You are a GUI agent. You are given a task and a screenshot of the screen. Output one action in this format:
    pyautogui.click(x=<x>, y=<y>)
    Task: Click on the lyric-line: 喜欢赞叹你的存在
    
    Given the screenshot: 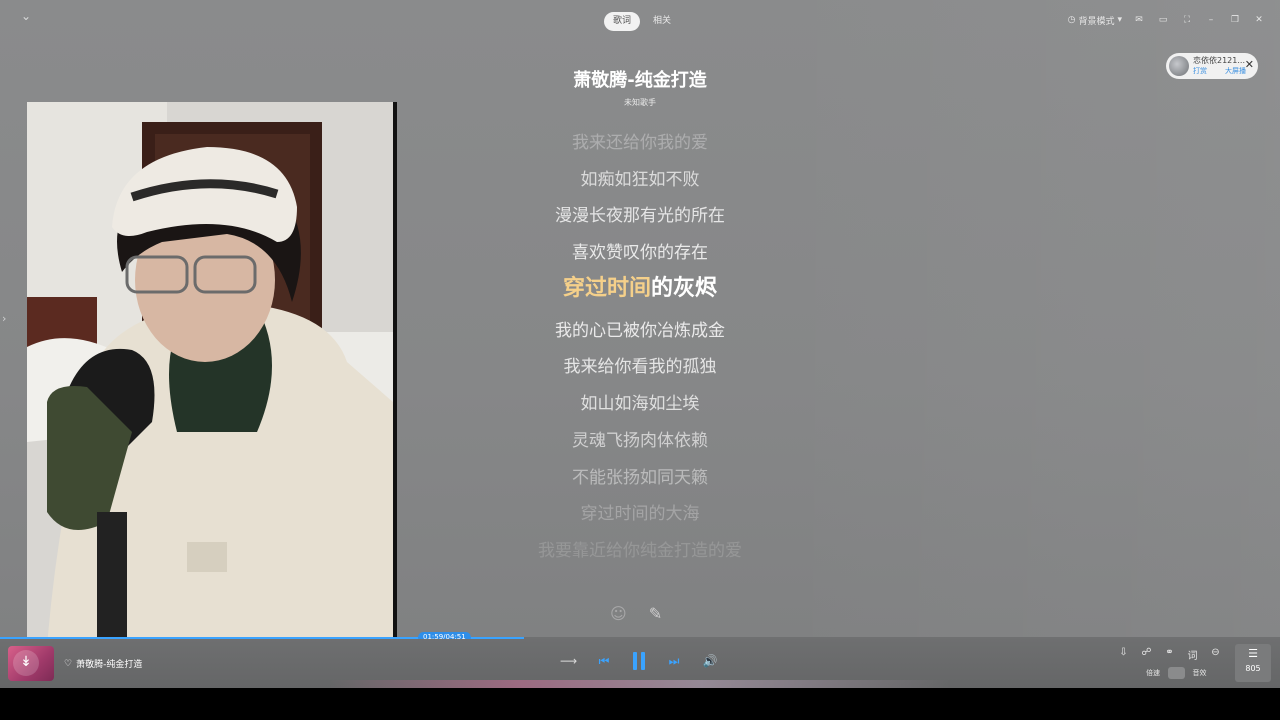 What is the action you would take?
    pyautogui.click(x=640, y=257)
    